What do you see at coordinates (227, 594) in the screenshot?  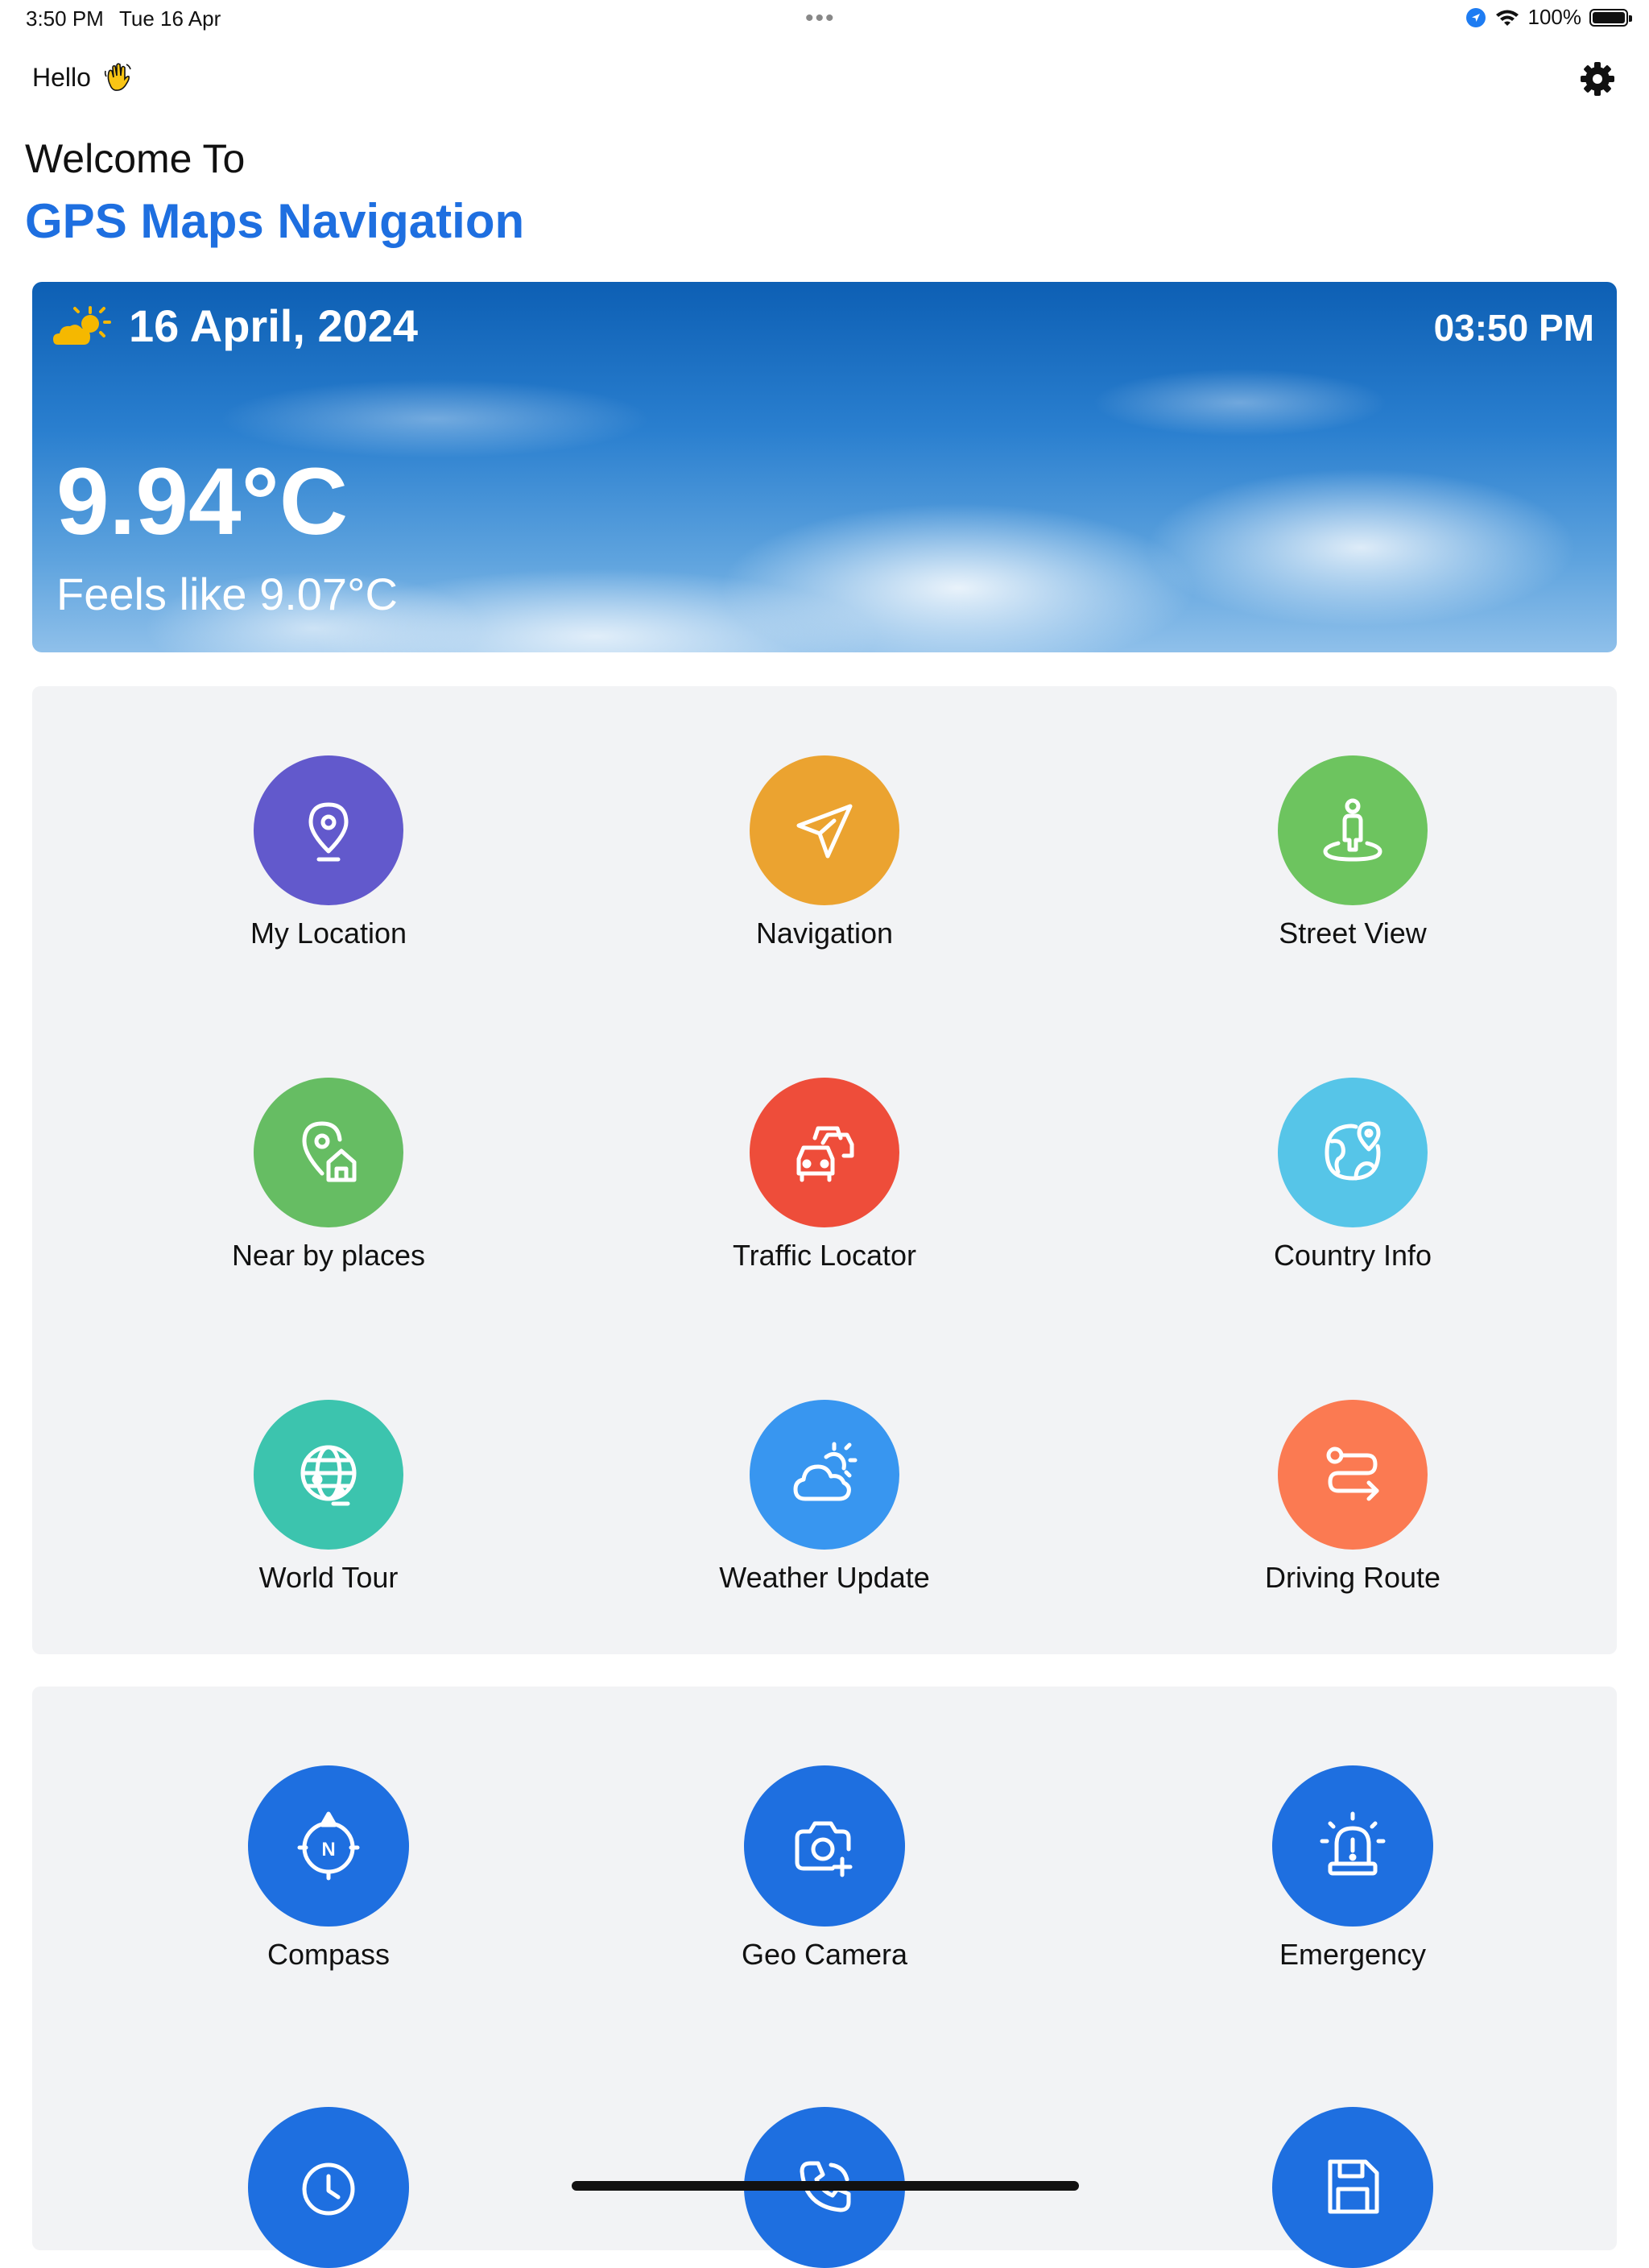 I see `feels-like: Feels like 9.07°C` at bounding box center [227, 594].